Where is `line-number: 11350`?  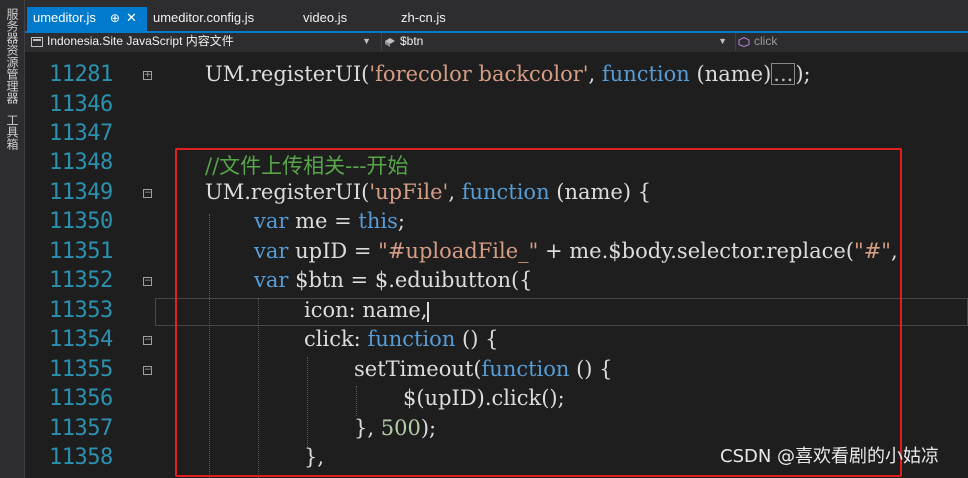 line-number: 11350 is located at coordinates (81, 221).